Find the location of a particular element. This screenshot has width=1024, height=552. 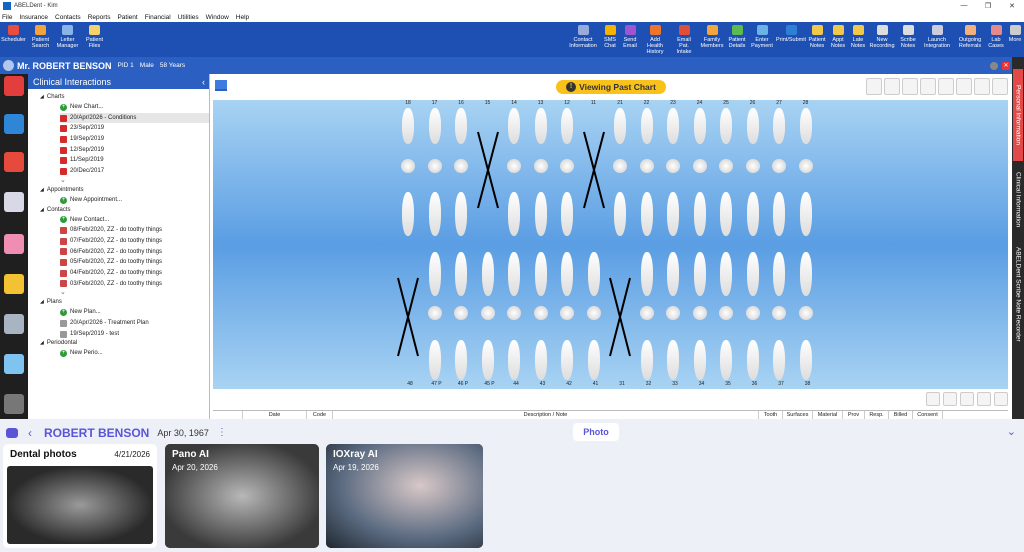

print-grid-icon is located at coordinates (1001, 399).